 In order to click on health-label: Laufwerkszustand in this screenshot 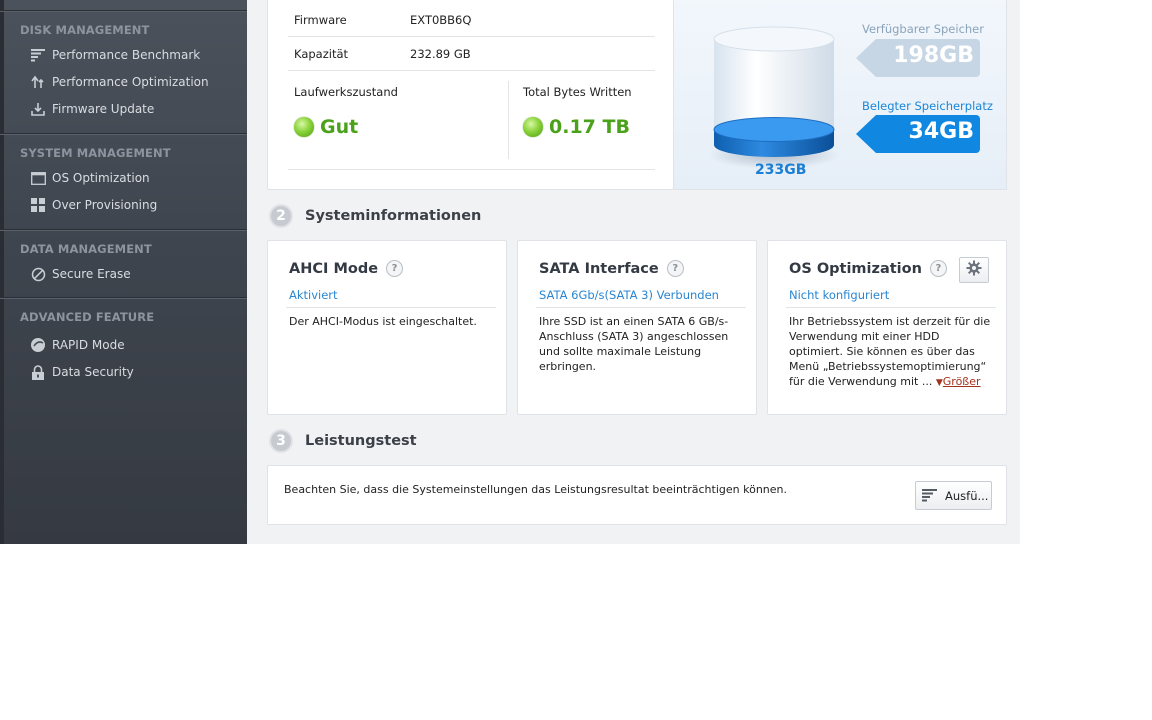, I will do `click(346, 92)`.